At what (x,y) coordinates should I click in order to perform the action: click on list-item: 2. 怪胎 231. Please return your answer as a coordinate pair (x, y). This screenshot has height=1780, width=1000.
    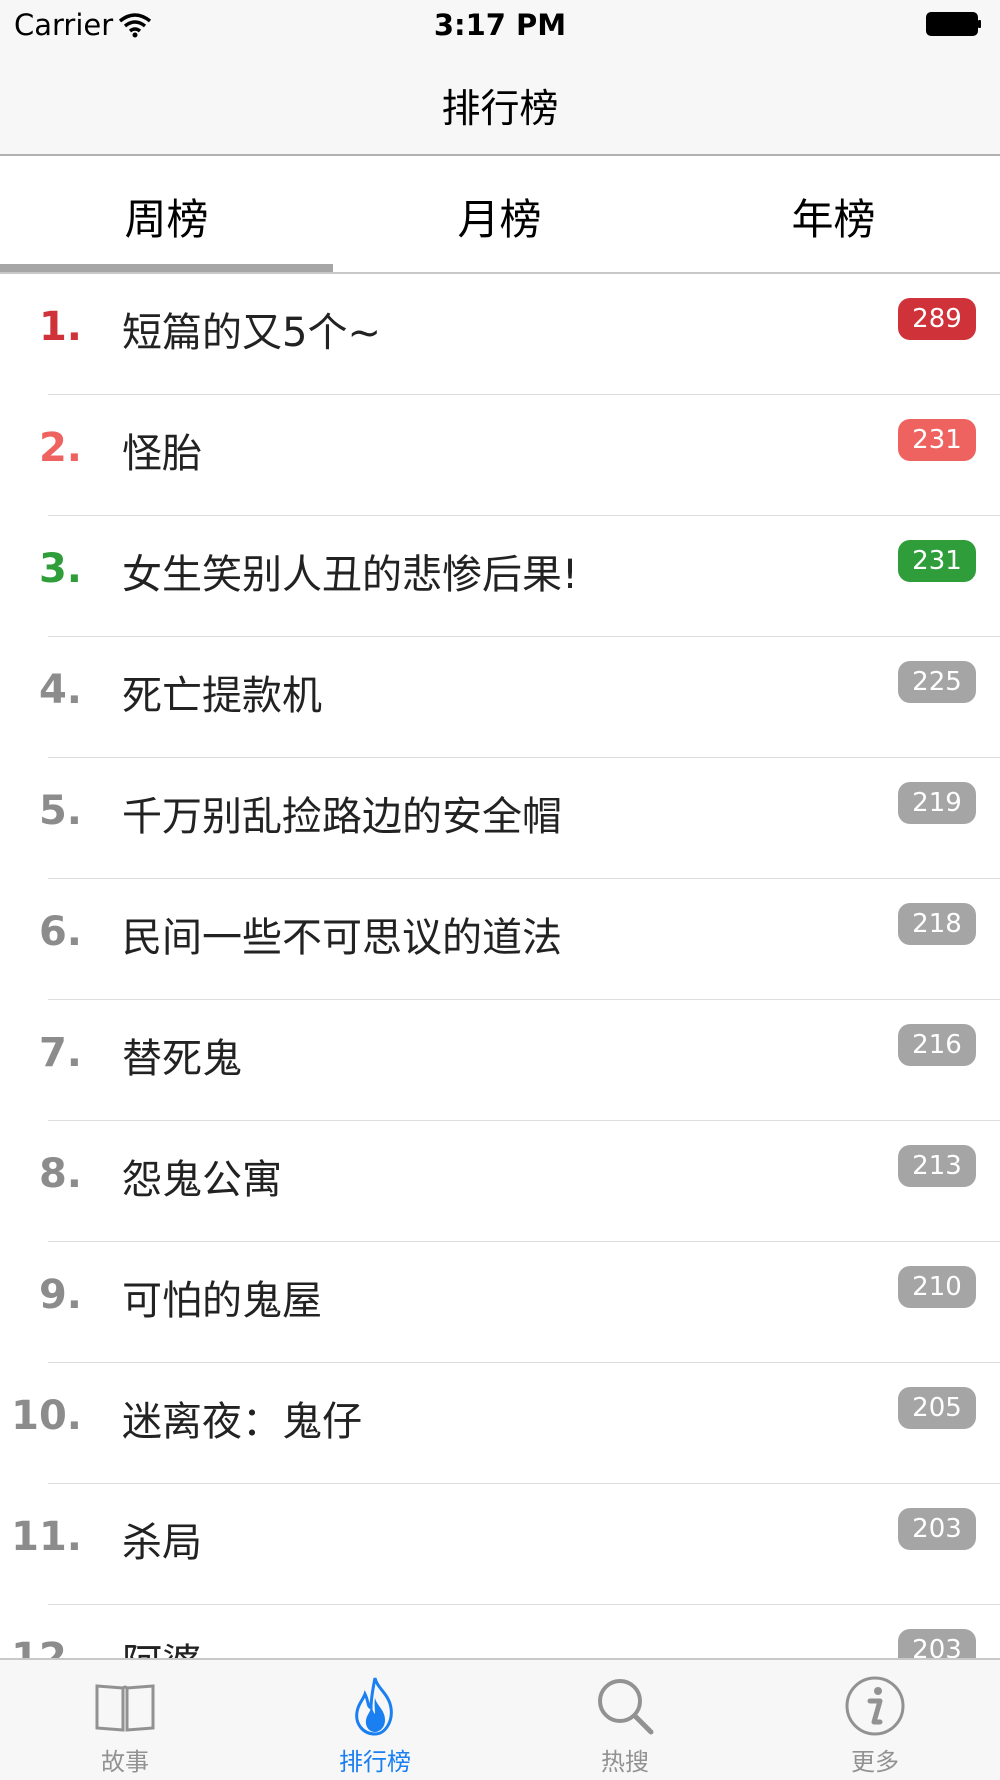
    Looking at the image, I should click on (500, 455).